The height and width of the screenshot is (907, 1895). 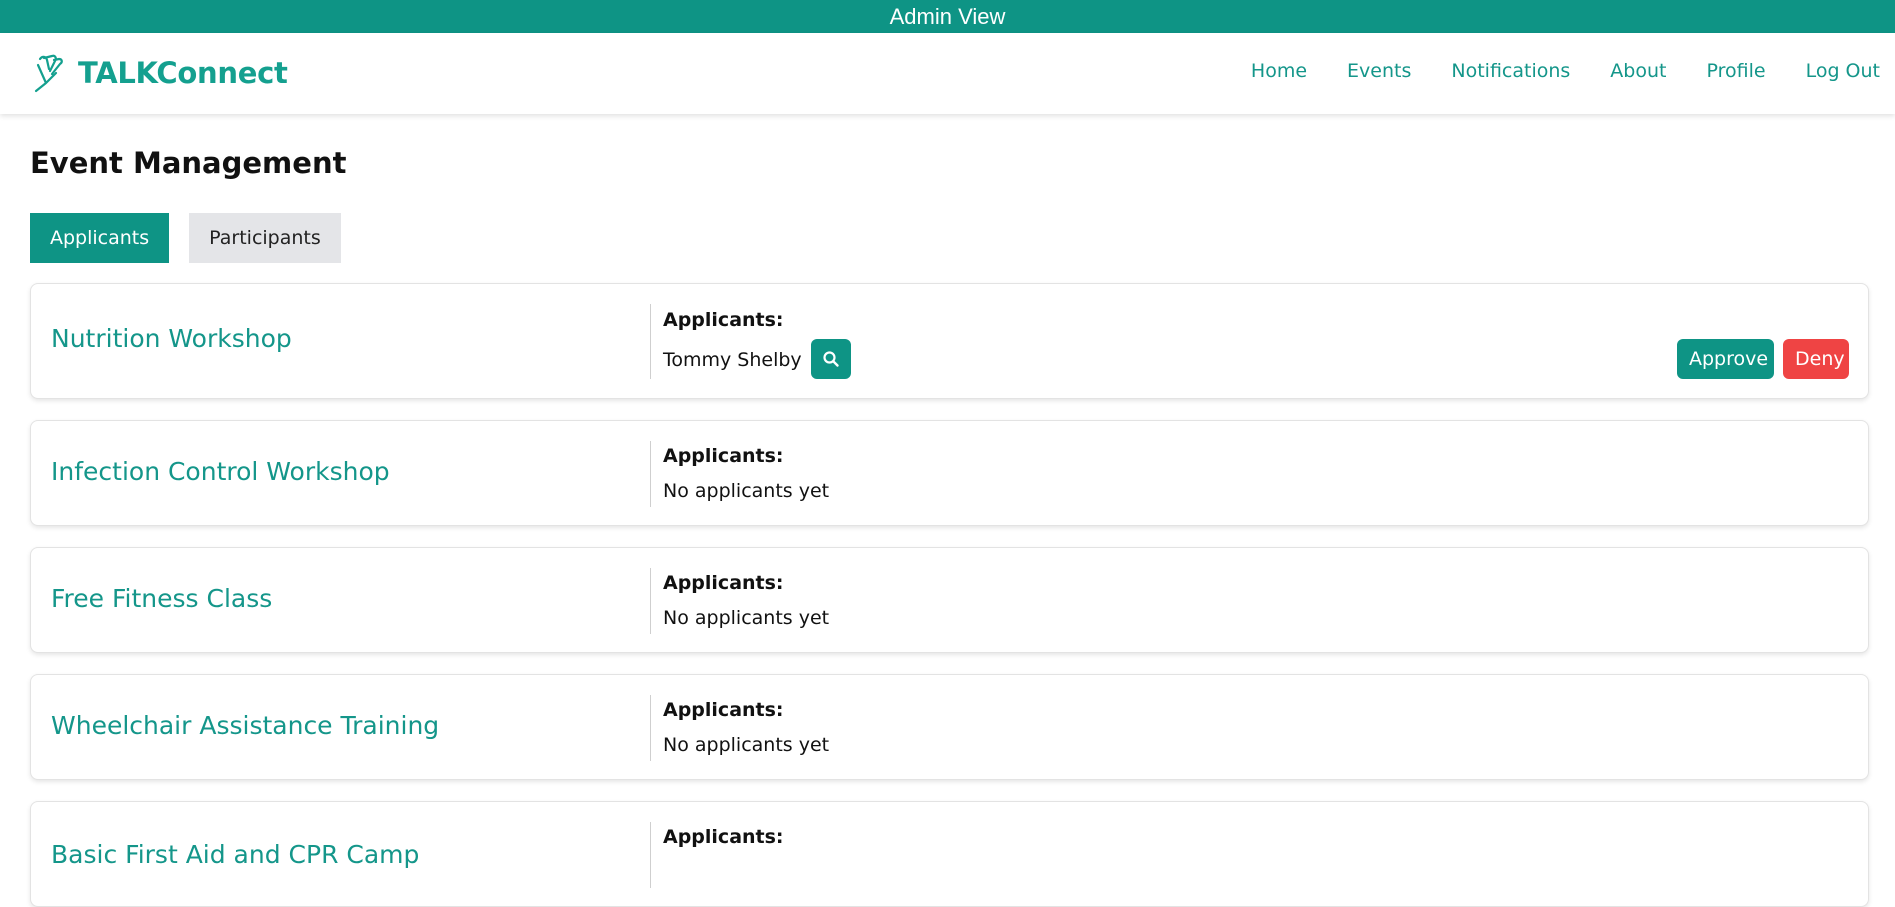 What do you see at coordinates (1725, 359) in the screenshot?
I see `approve-button: Approve` at bounding box center [1725, 359].